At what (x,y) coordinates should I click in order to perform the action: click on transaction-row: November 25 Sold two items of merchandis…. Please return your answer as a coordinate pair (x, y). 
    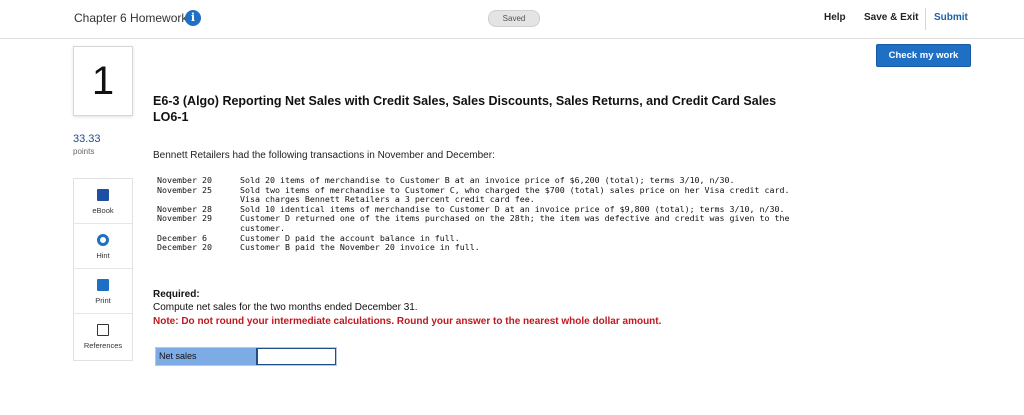
    Looking at the image, I should click on (481, 194).